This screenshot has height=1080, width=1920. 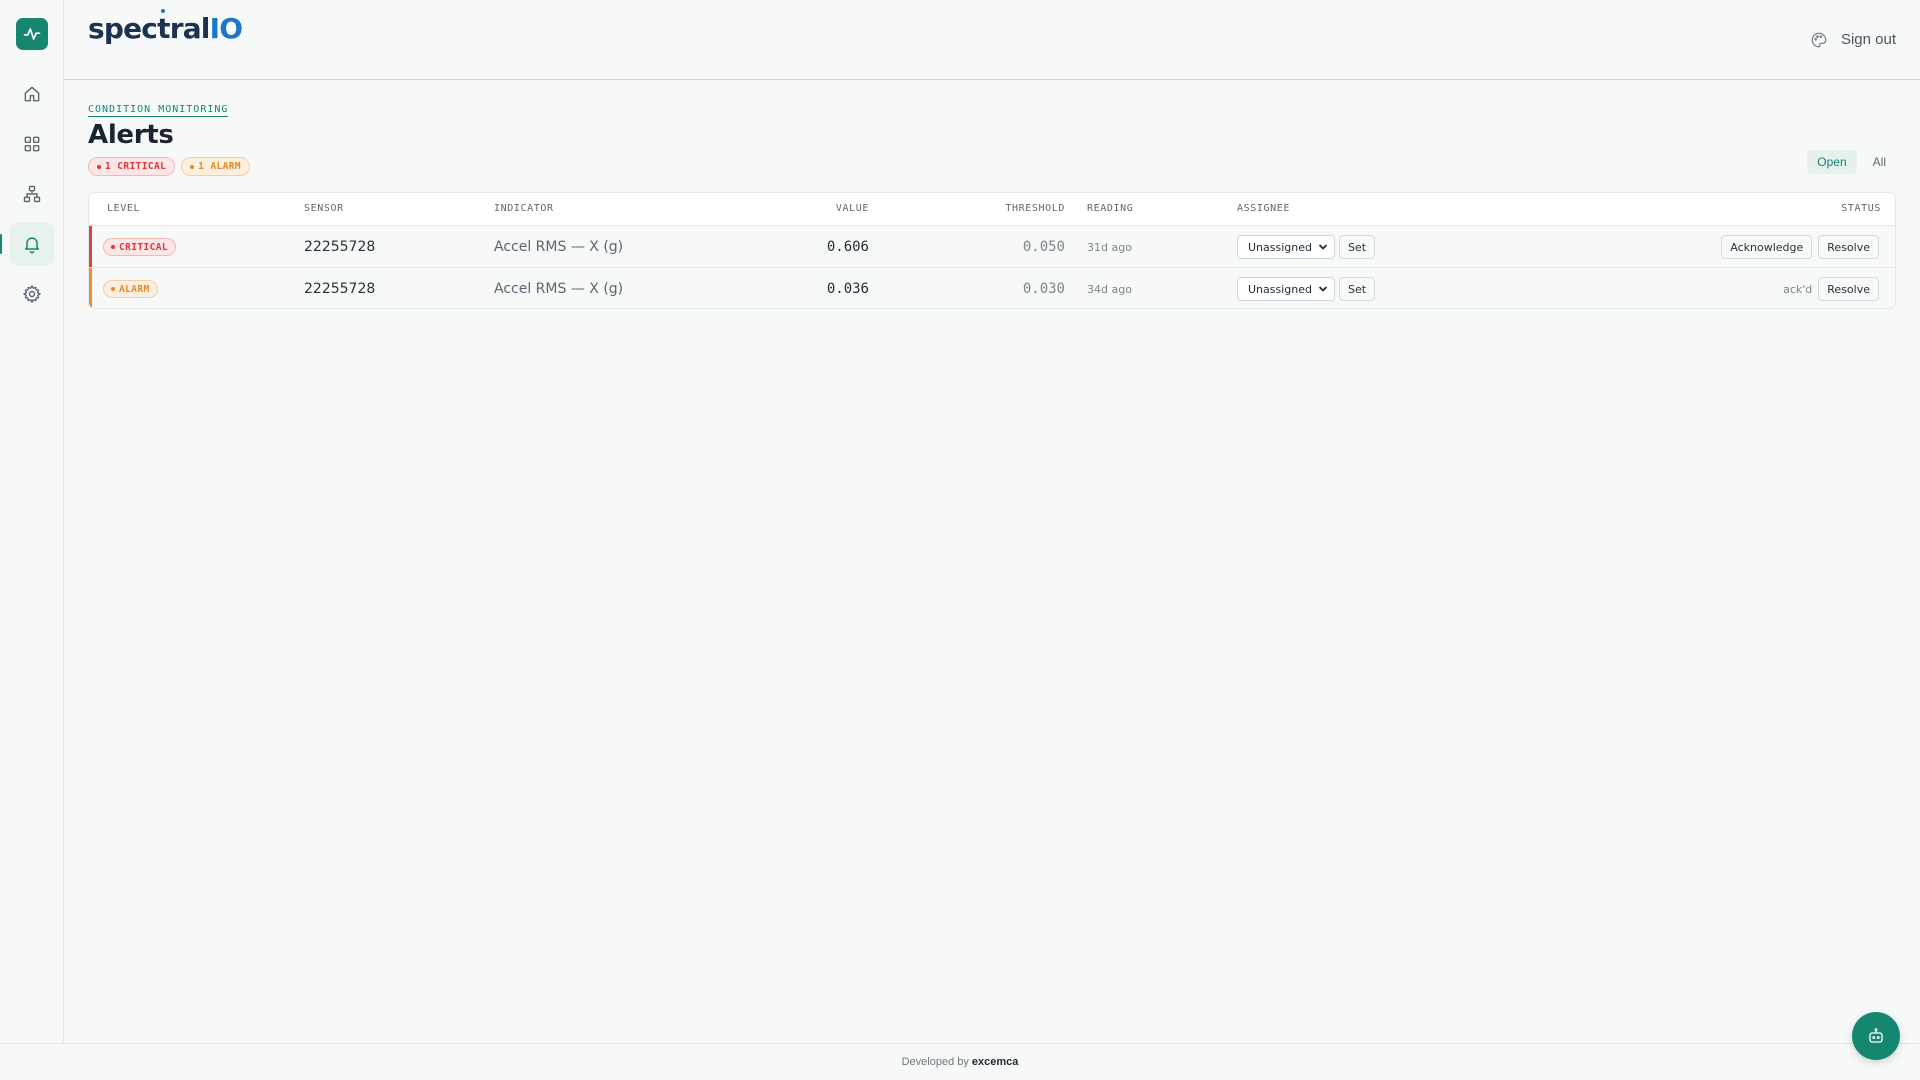 I want to click on assistant-bot-button, so click(x=1876, y=1036).